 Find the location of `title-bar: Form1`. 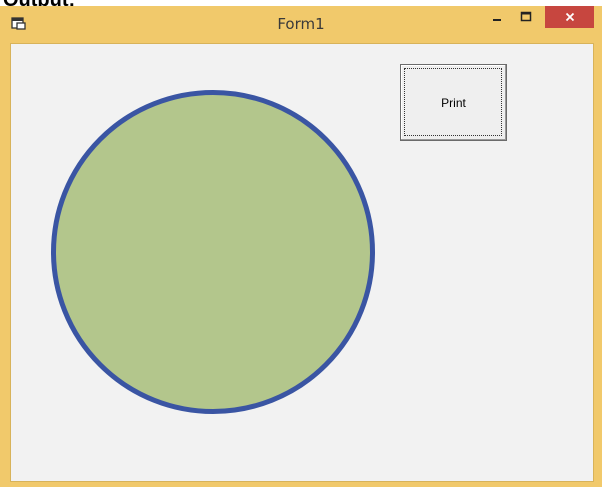

title-bar: Form1 is located at coordinates (301, 24).